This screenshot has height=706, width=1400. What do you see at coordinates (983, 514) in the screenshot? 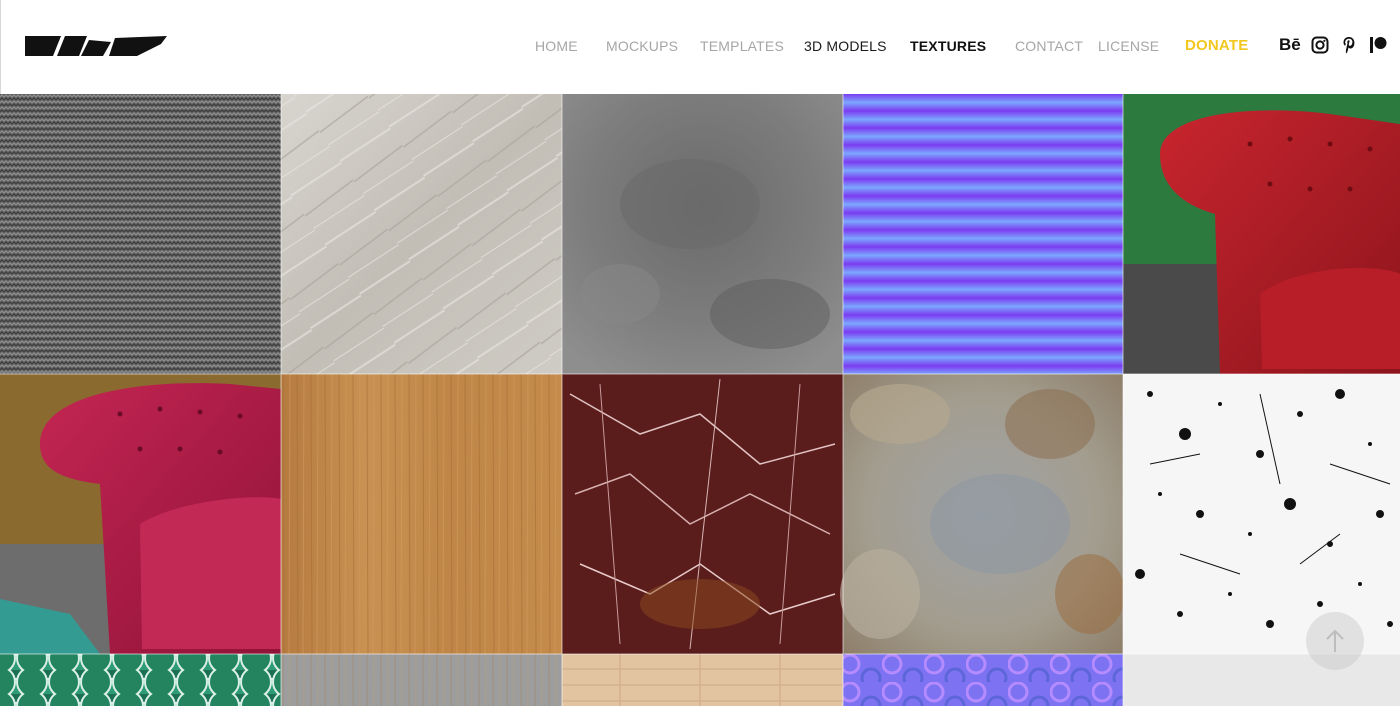
I see `texture-tile-rusty-plaster` at bounding box center [983, 514].